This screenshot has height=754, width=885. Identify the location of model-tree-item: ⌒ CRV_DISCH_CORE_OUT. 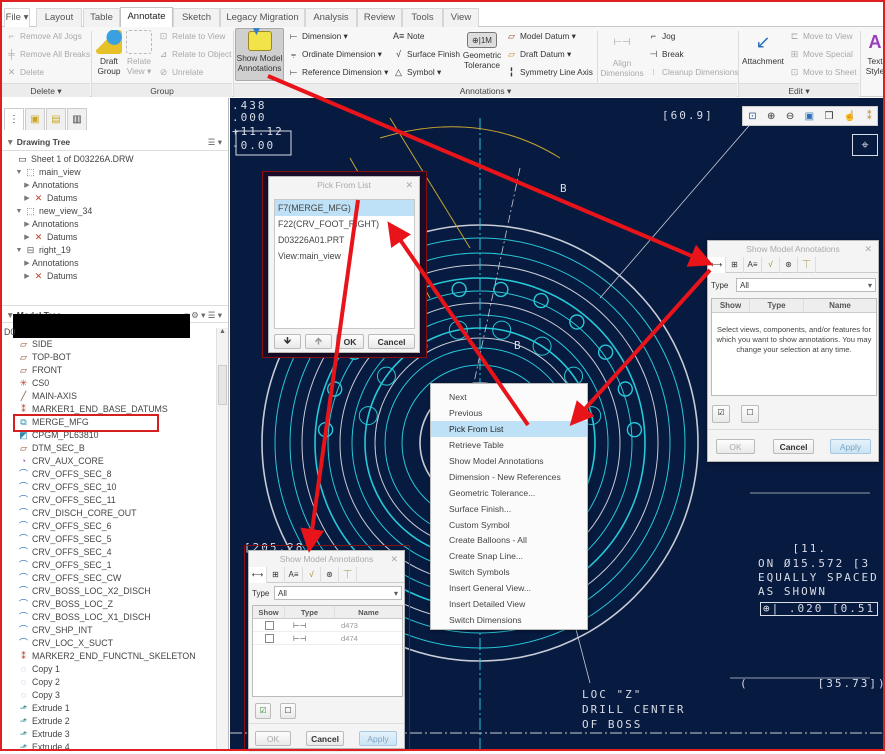
(107, 513).